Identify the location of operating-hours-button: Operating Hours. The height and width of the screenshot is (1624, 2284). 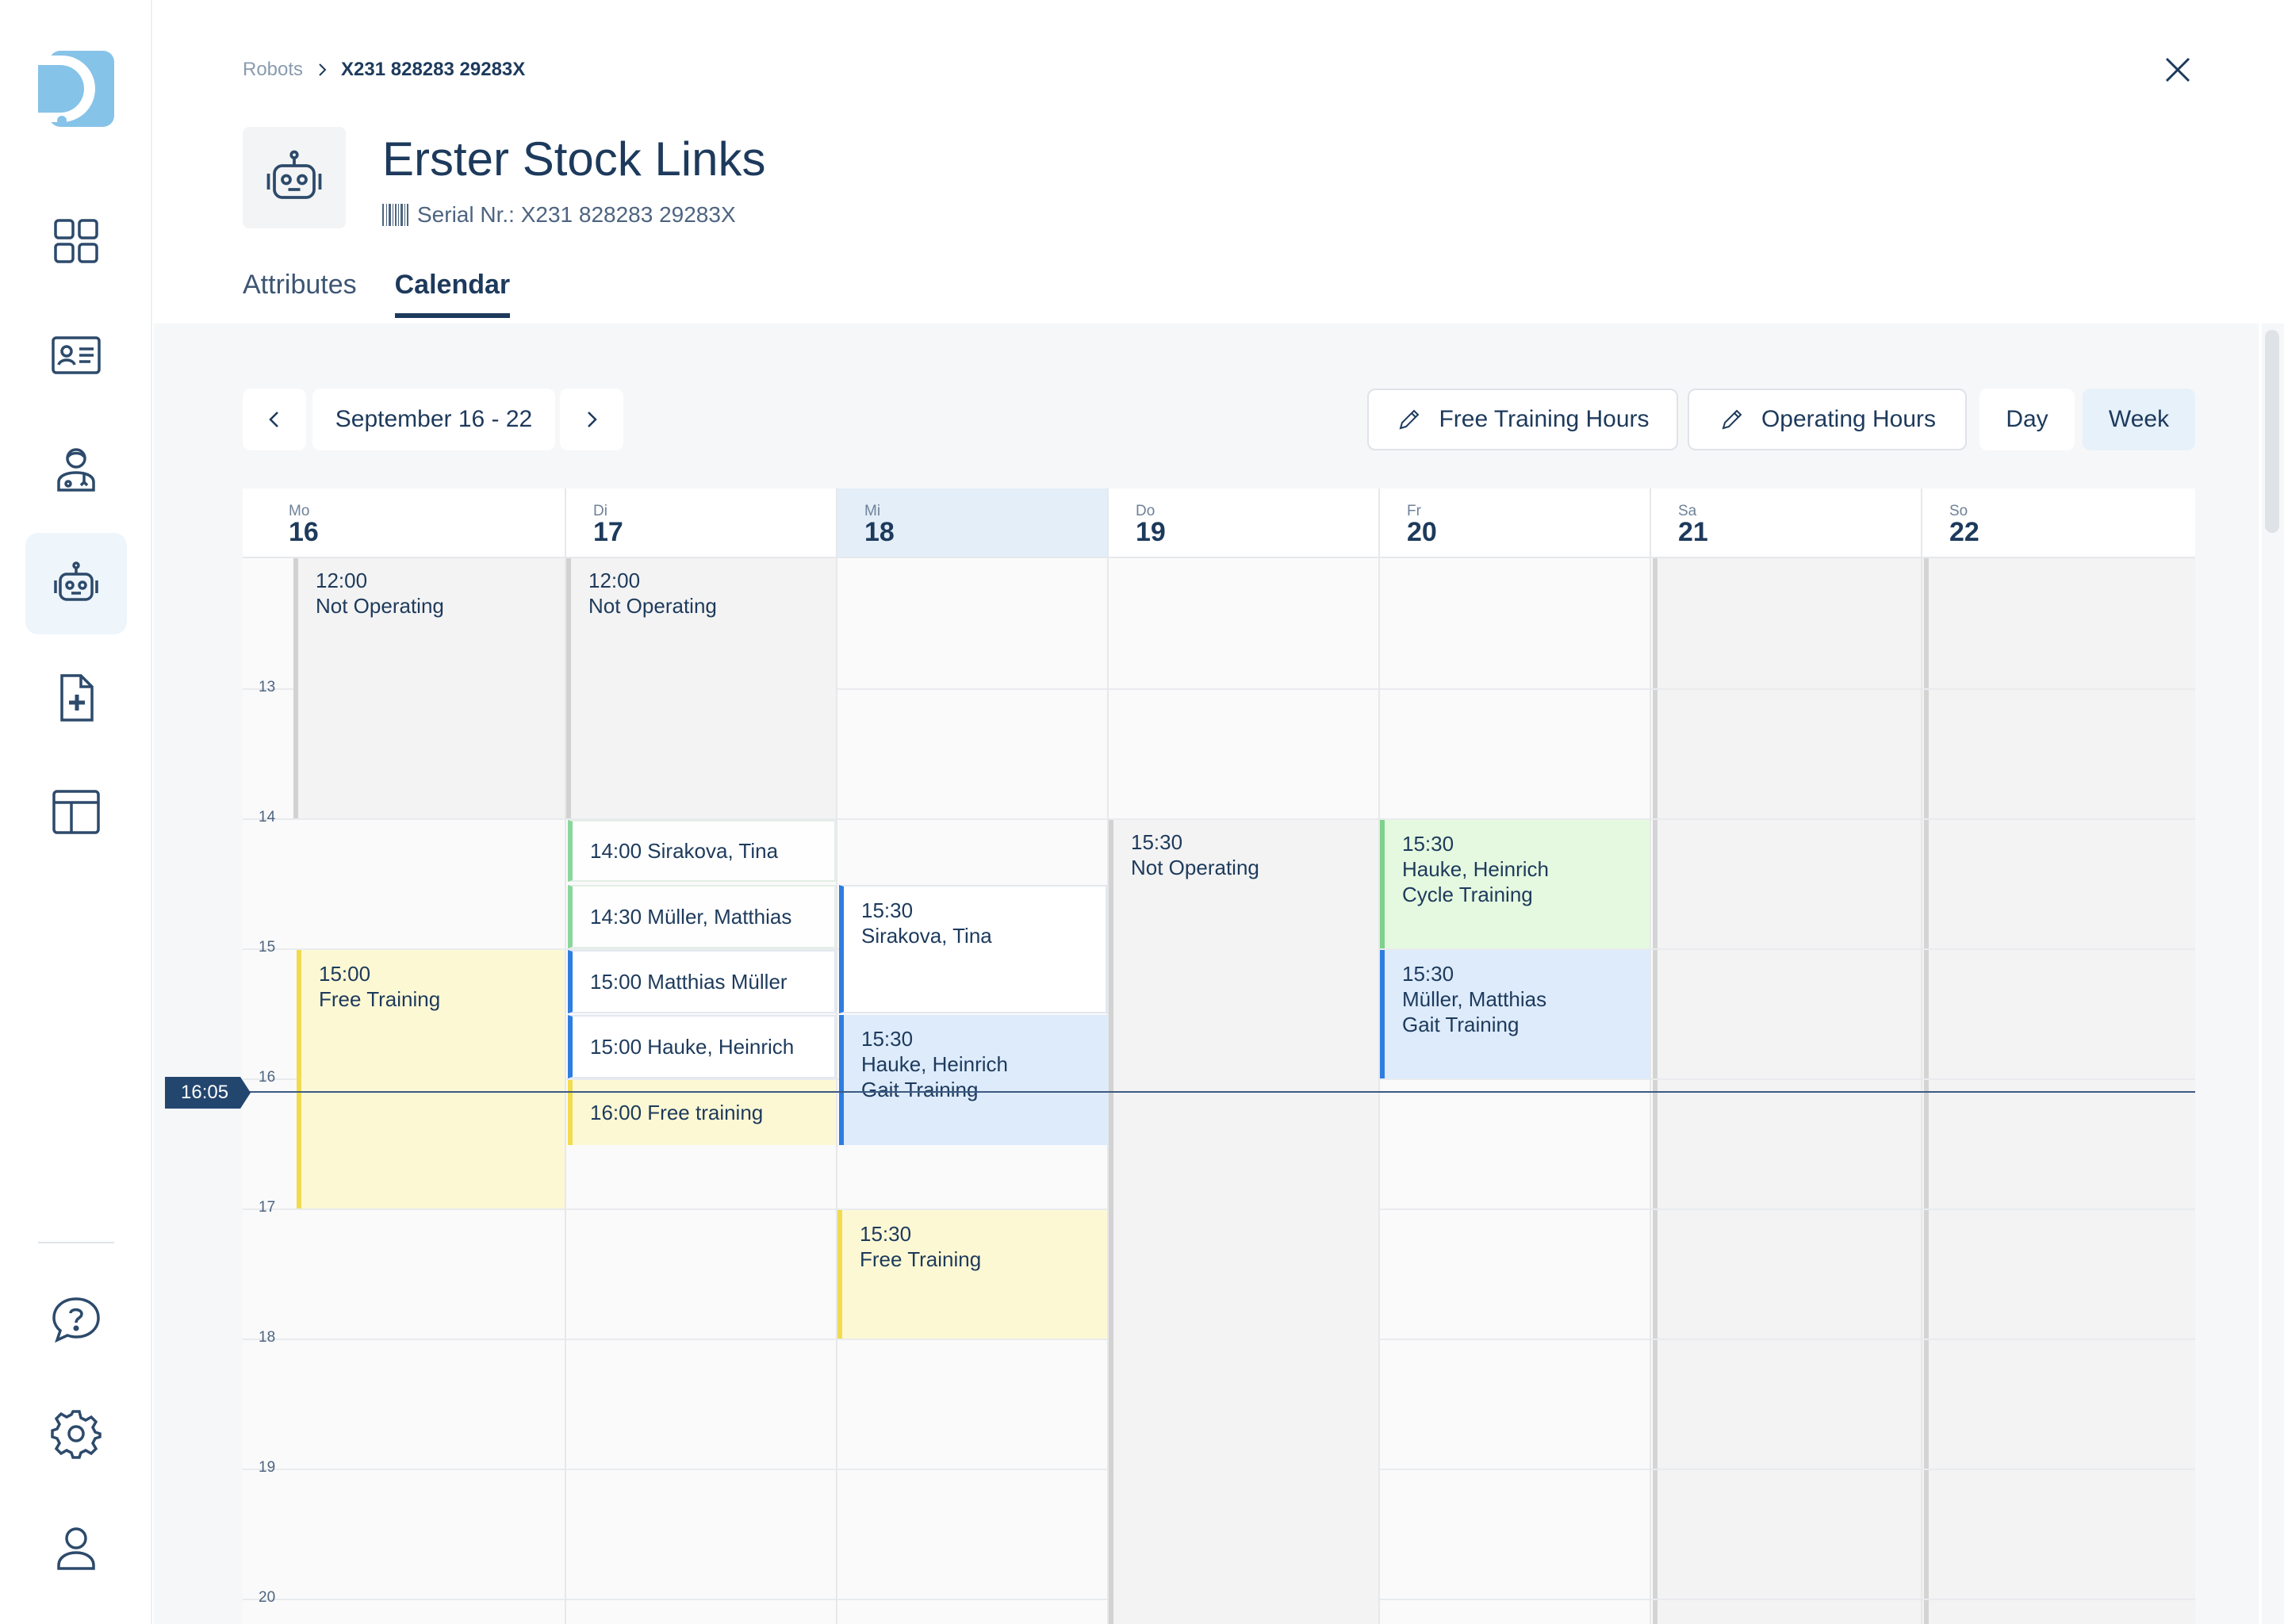
(1827, 419).